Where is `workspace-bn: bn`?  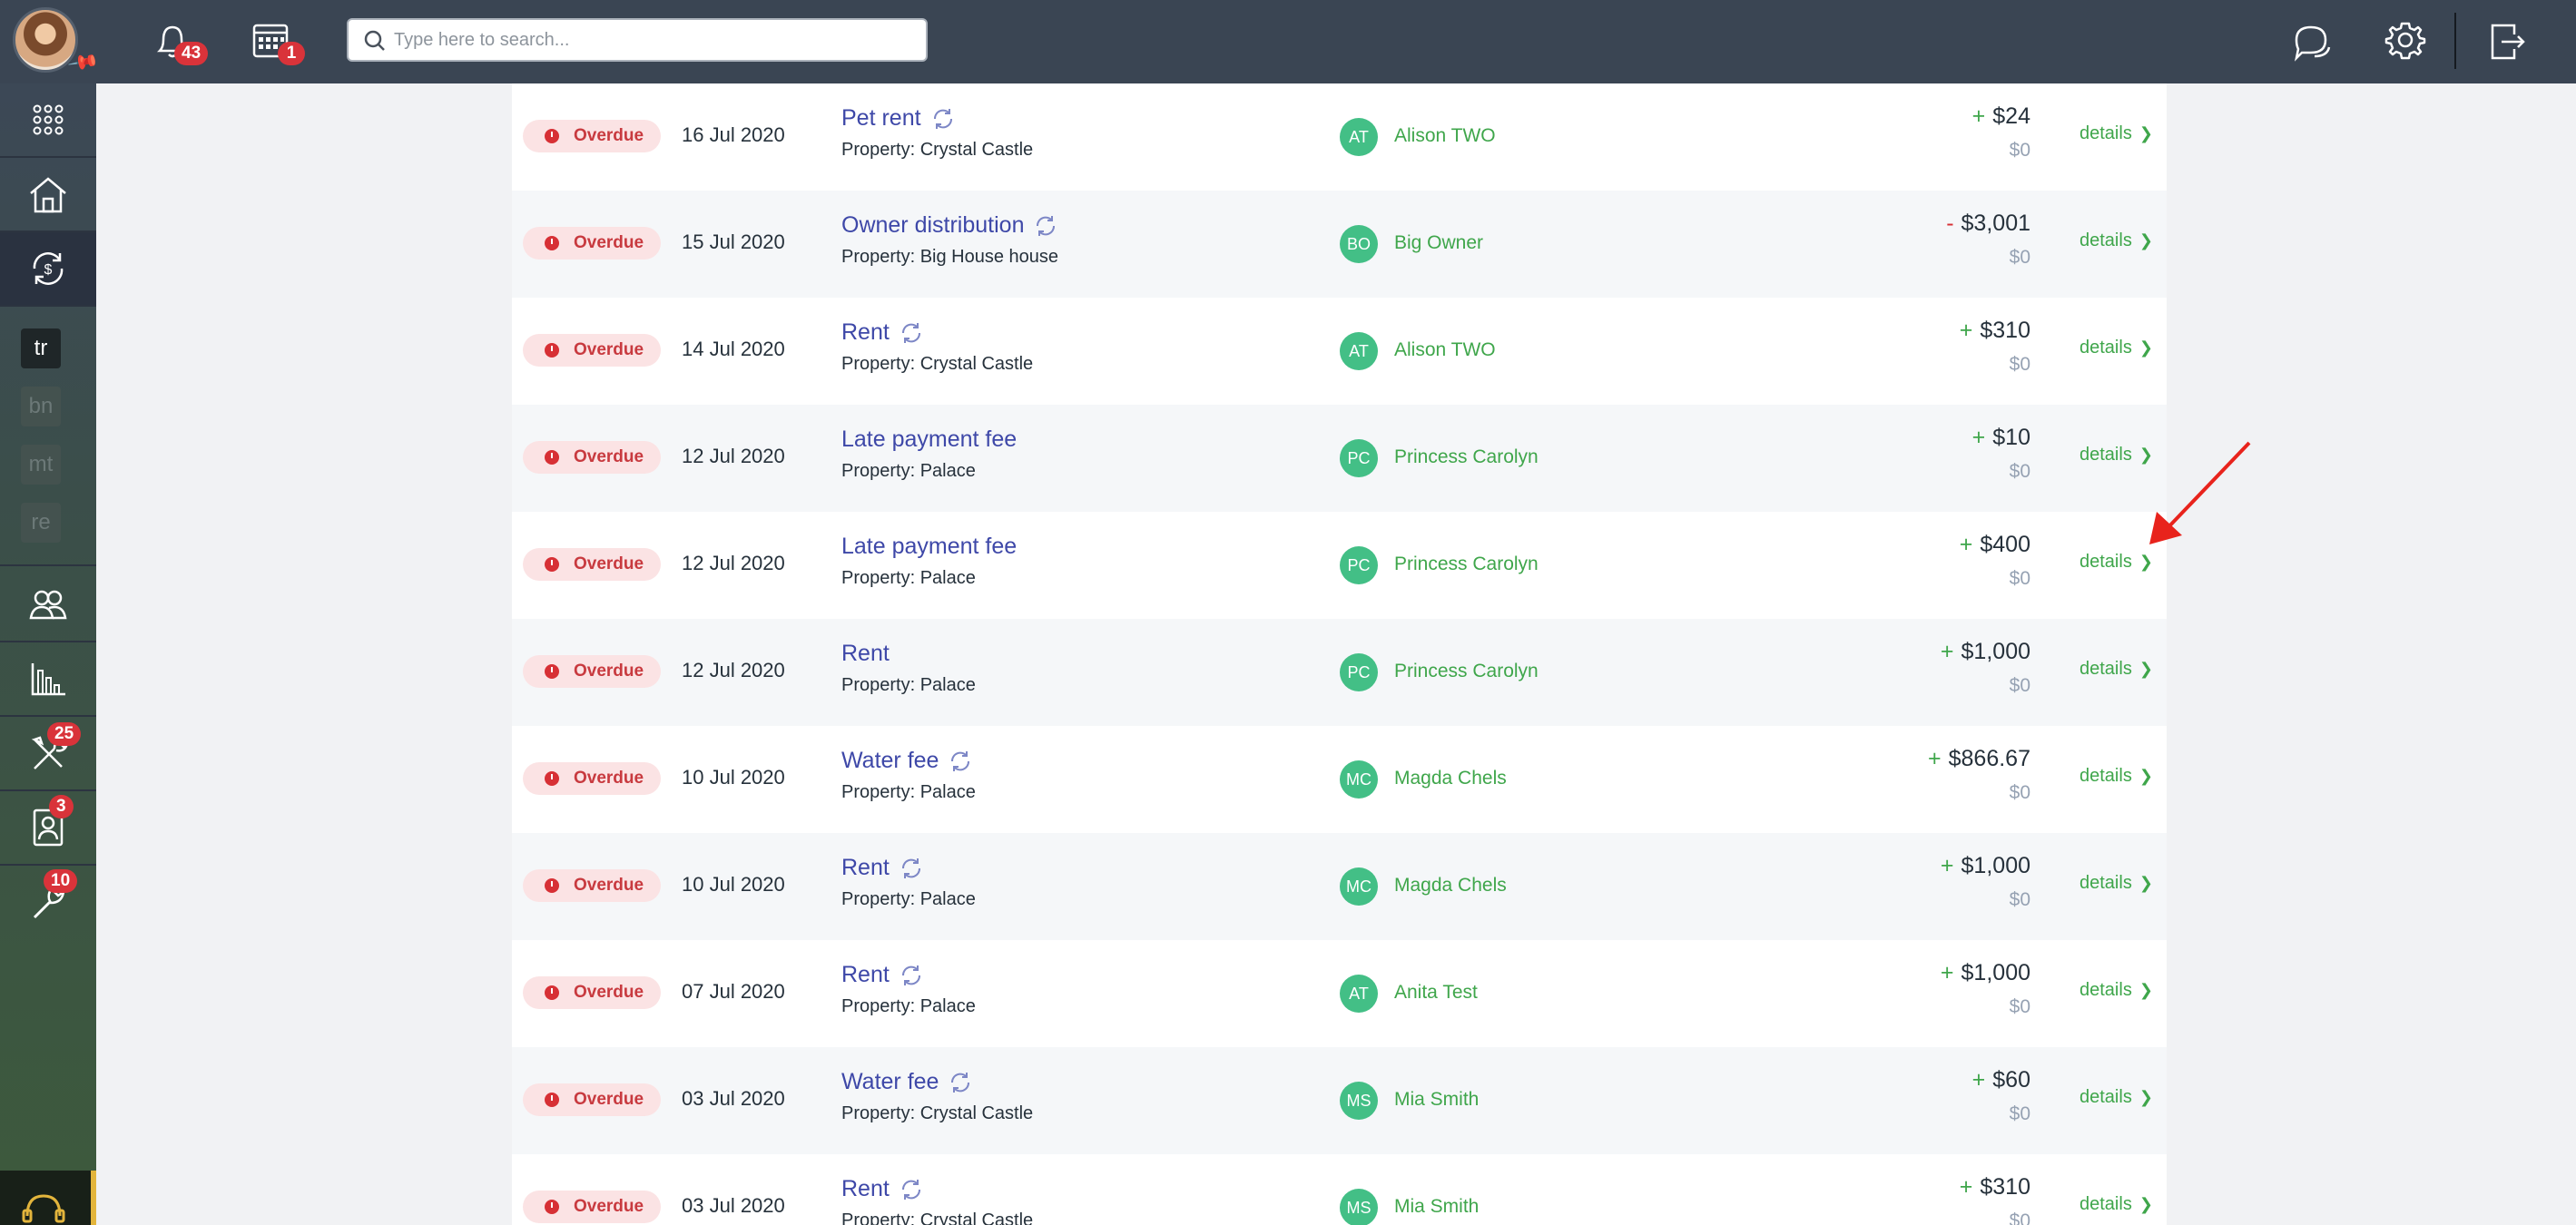 workspace-bn: bn is located at coordinates (41, 406).